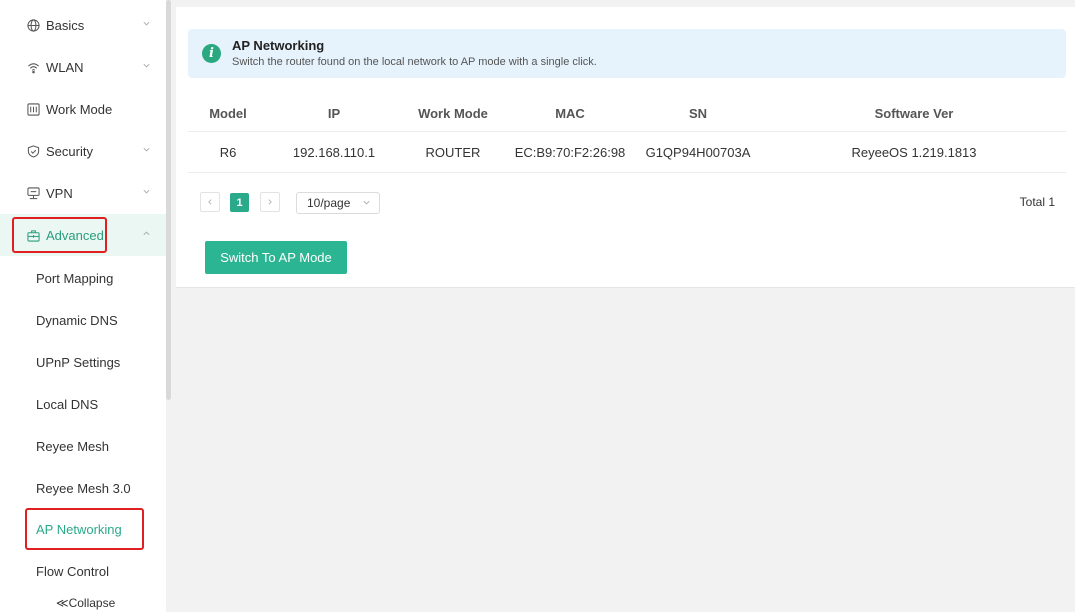 The image size is (1075, 612). I want to click on cell-model: R6, so click(228, 152).